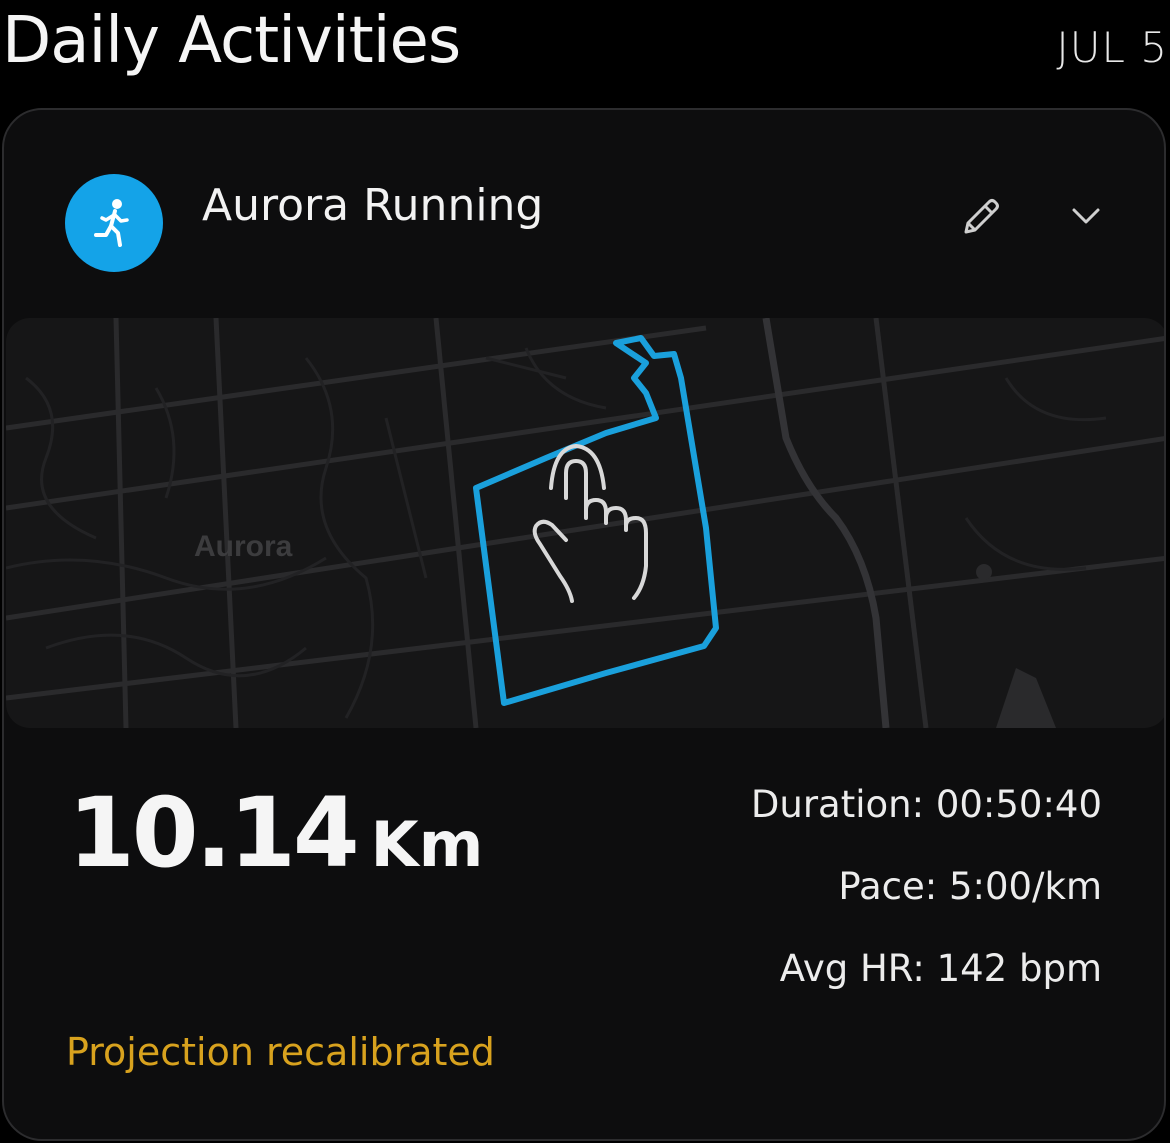 Image resolution: width=1170 pixels, height=1143 pixels. Describe the element at coordinates (231, 41) in the screenshot. I see `page-title: Daily Activities` at that location.